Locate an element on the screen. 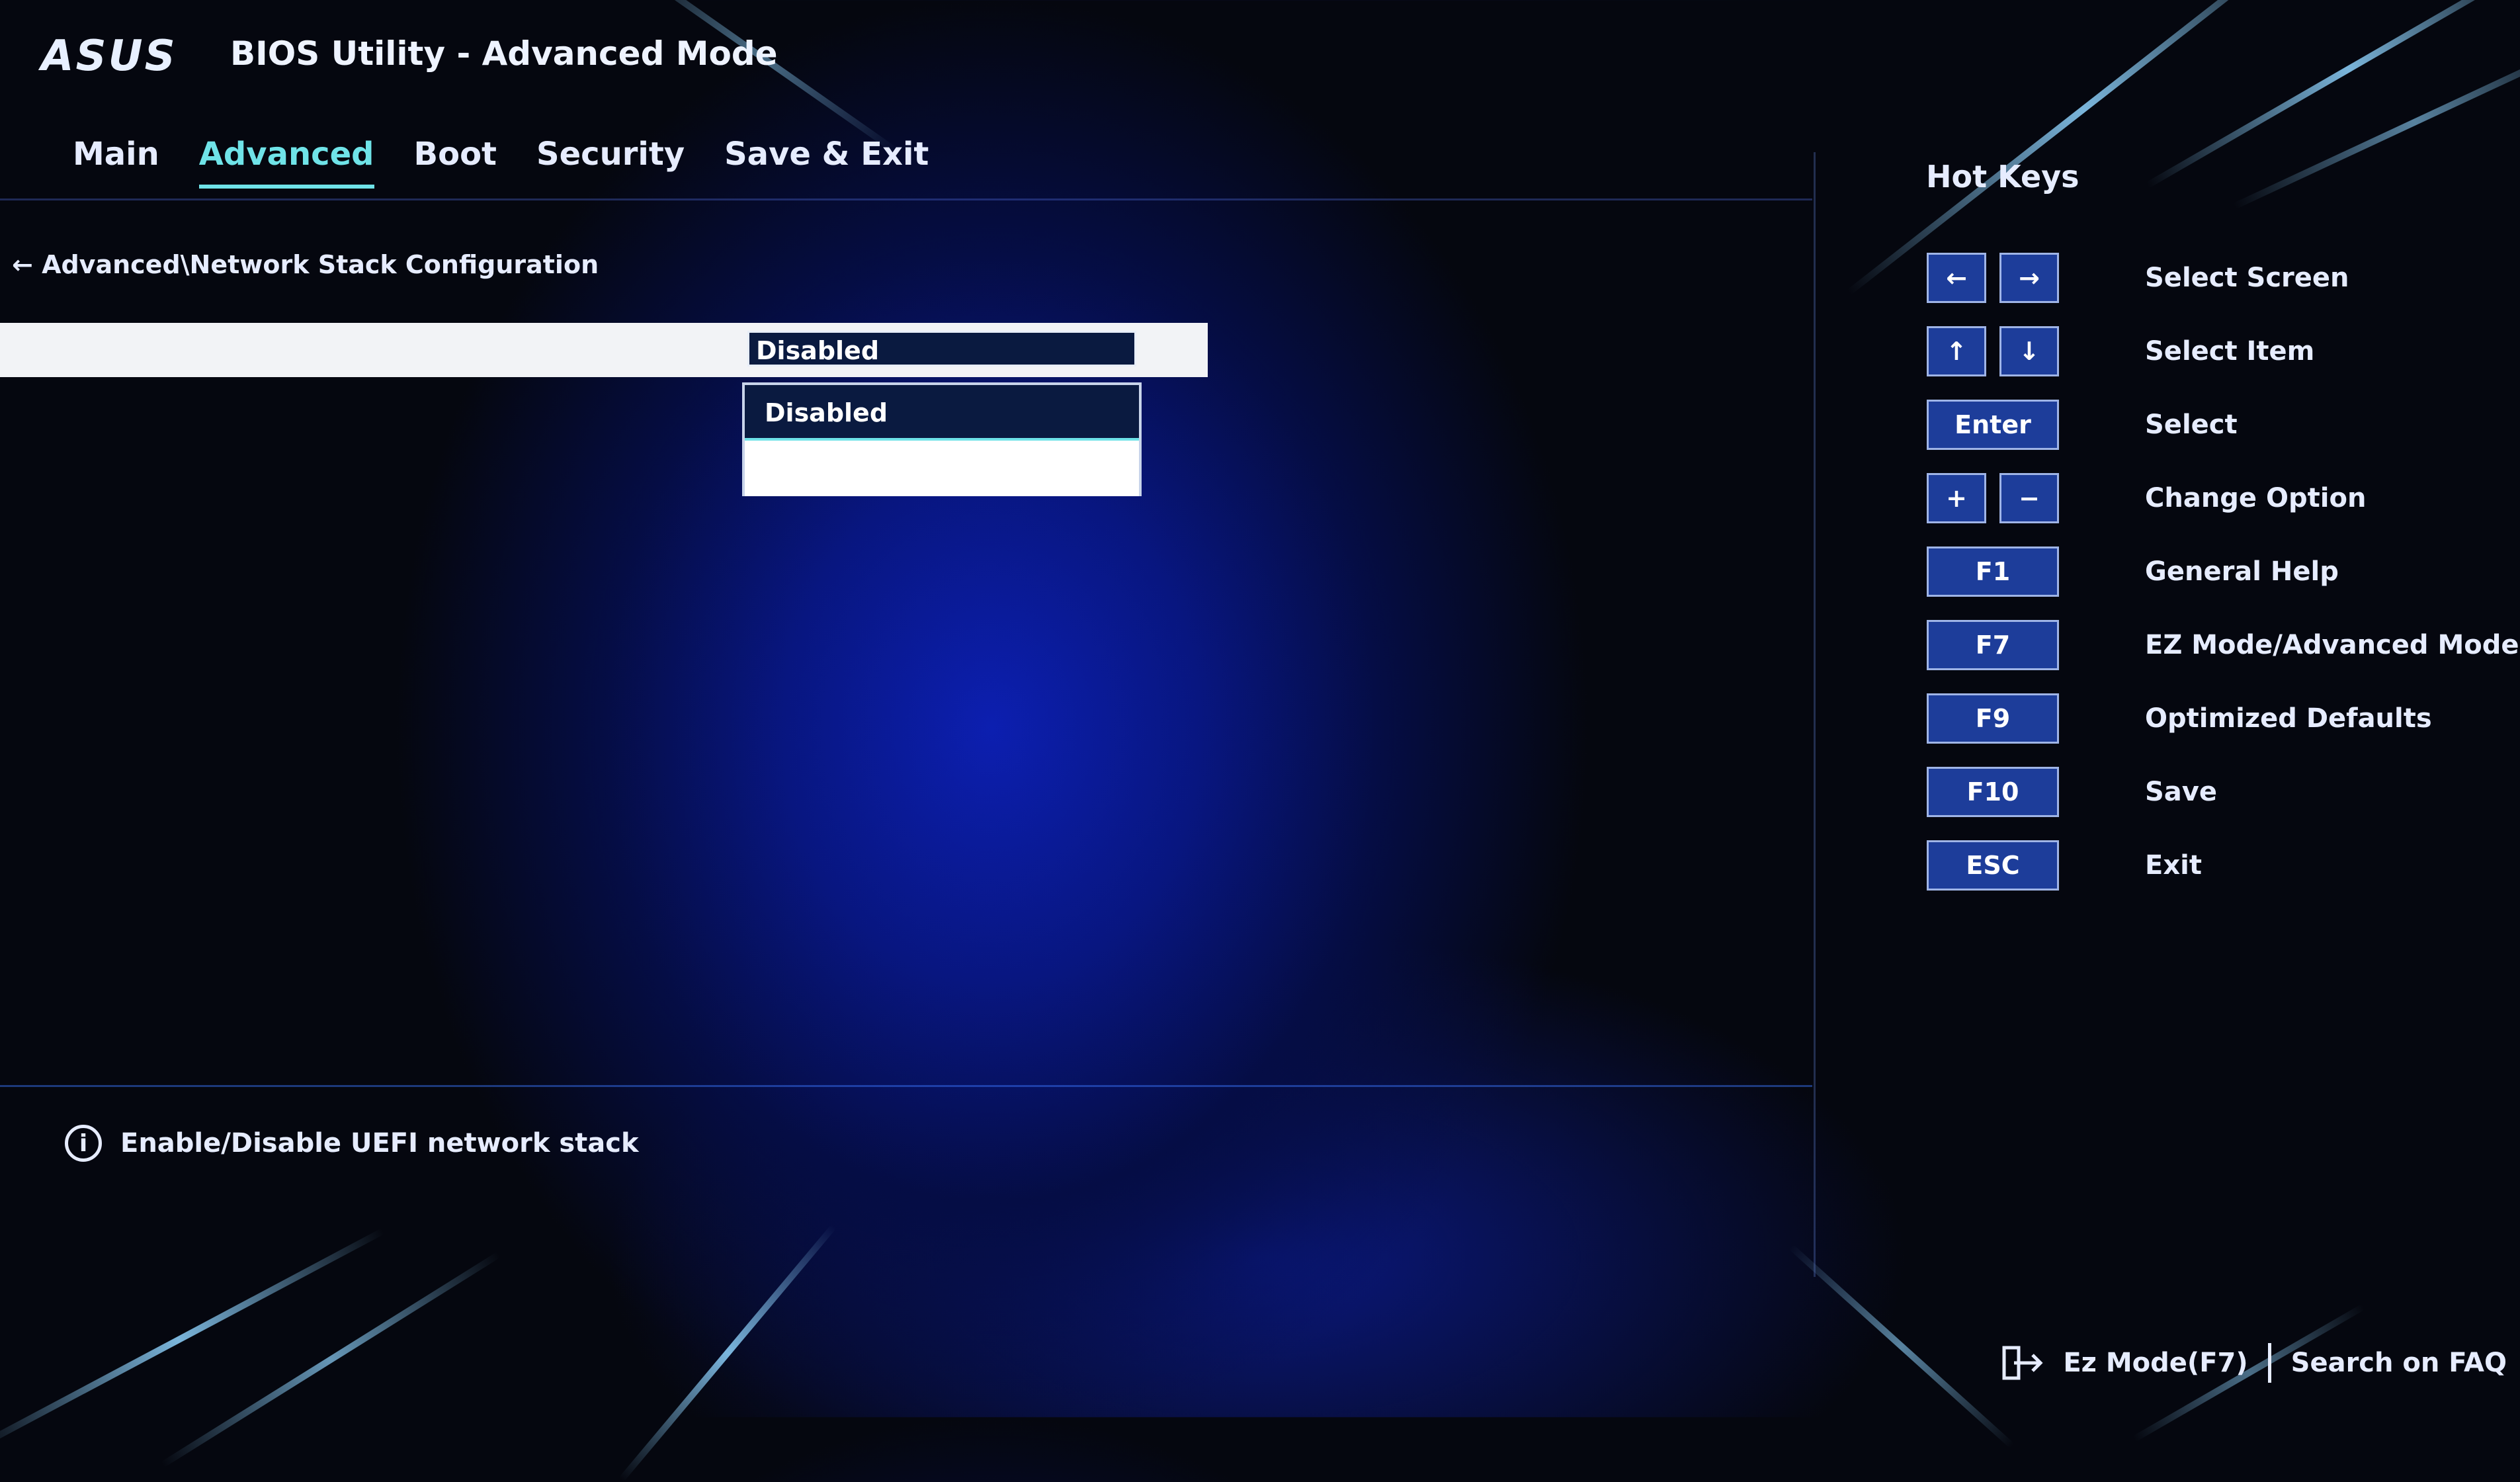  hotkey-select-screen: ← → Select Screen is located at coordinates (2138, 277).